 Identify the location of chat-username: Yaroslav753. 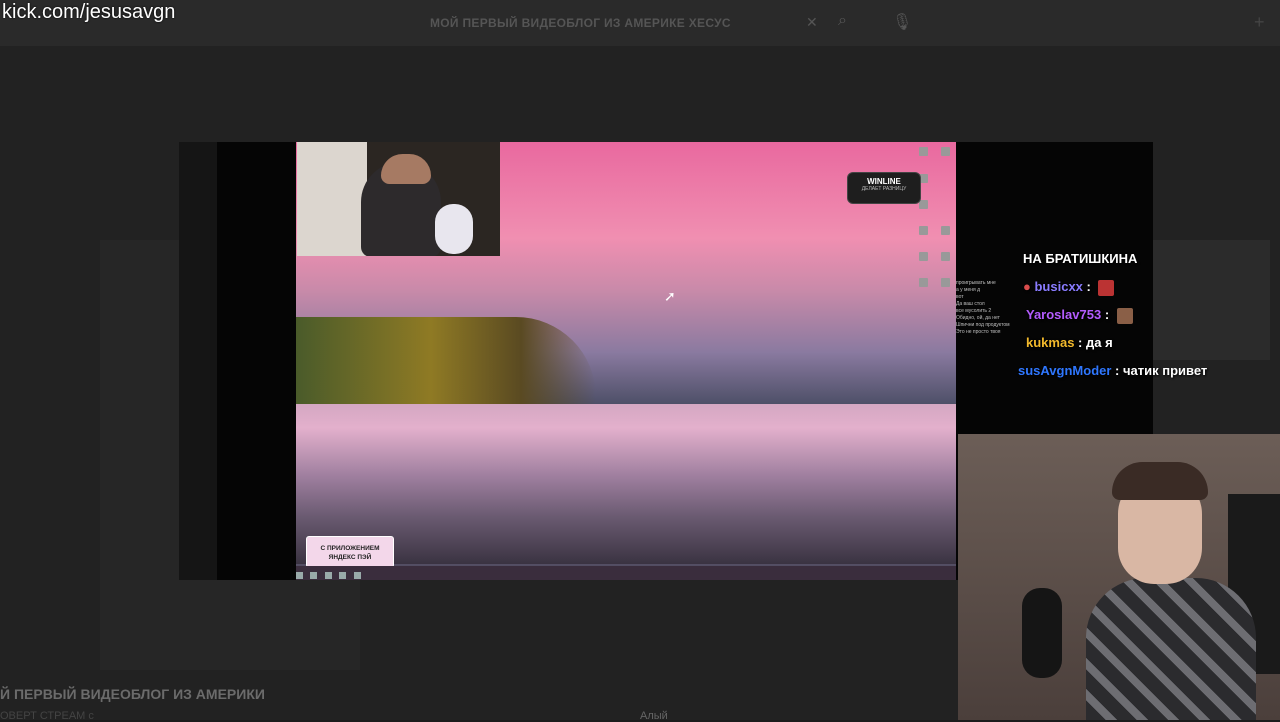
(1063, 314).